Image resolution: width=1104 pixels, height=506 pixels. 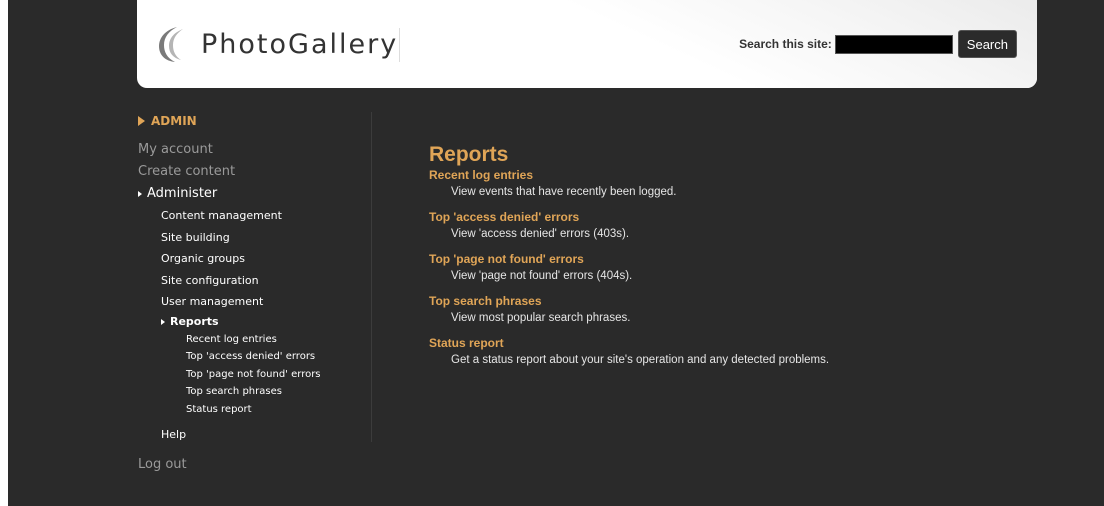 What do you see at coordinates (739, 343) in the screenshot?
I see `report-link-status-report: Status report` at bounding box center [739, 343].